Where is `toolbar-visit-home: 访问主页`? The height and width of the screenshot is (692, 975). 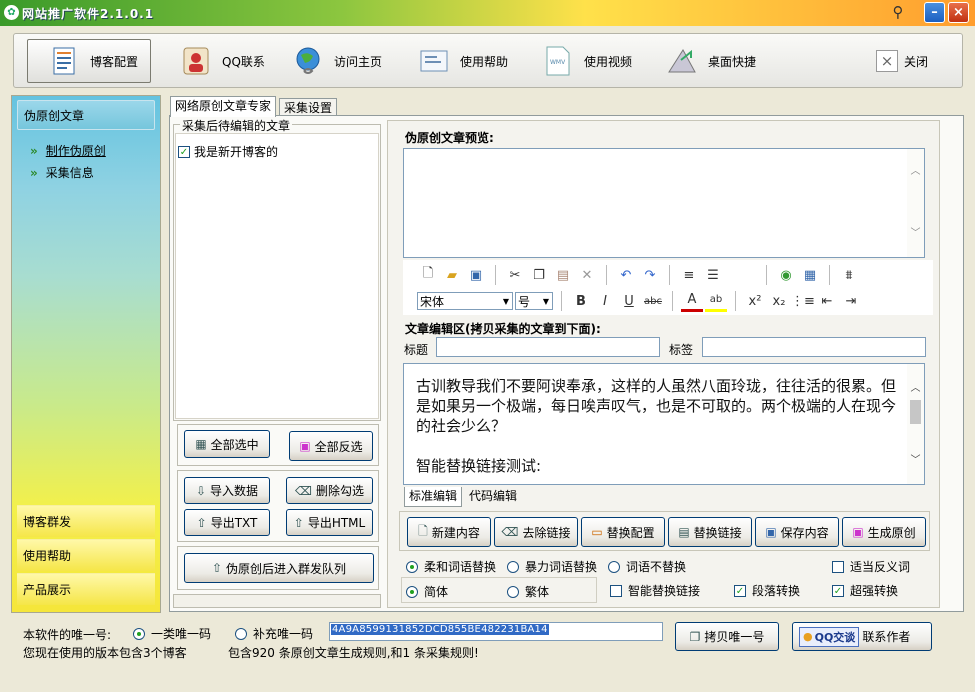
toolbar-visit-home: 访问主页 is located at coordinates (337, 61).